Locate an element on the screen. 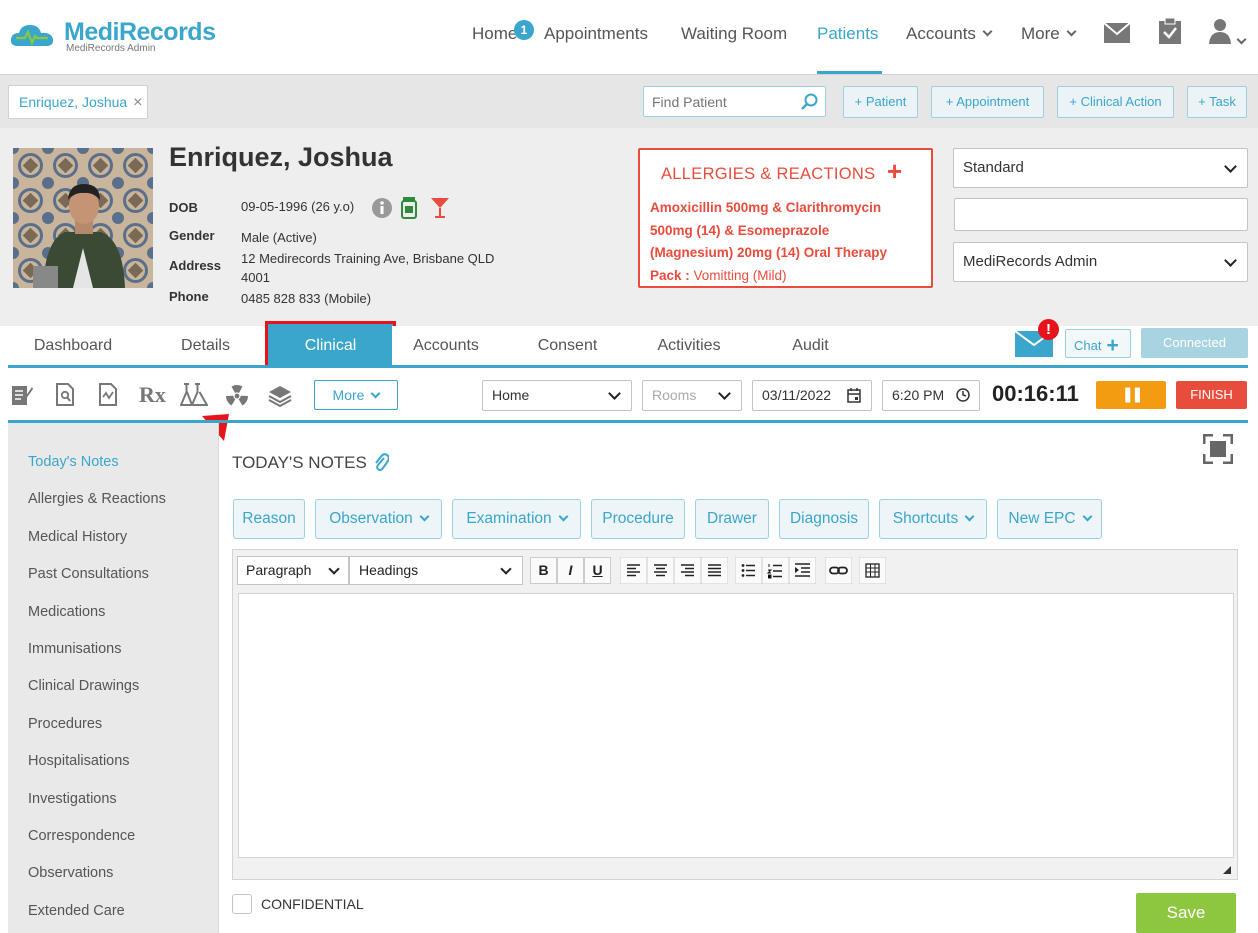 This screenshot has height=933, width=1258. plus-icon: + is located at coordinates (1112, 345).